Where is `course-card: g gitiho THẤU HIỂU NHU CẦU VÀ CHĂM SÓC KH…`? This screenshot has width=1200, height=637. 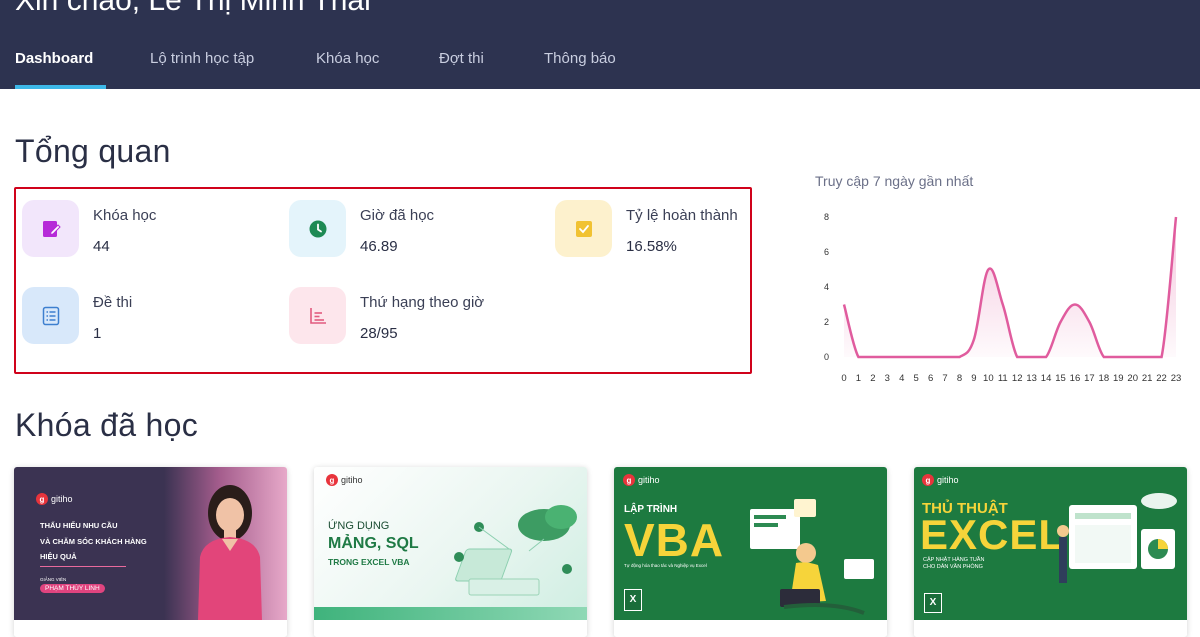 course-card: g gitiho THẤU HIỂU NHU CẦU VÀ CHĂM SÓC KH… is located at coordinates (150, 552).